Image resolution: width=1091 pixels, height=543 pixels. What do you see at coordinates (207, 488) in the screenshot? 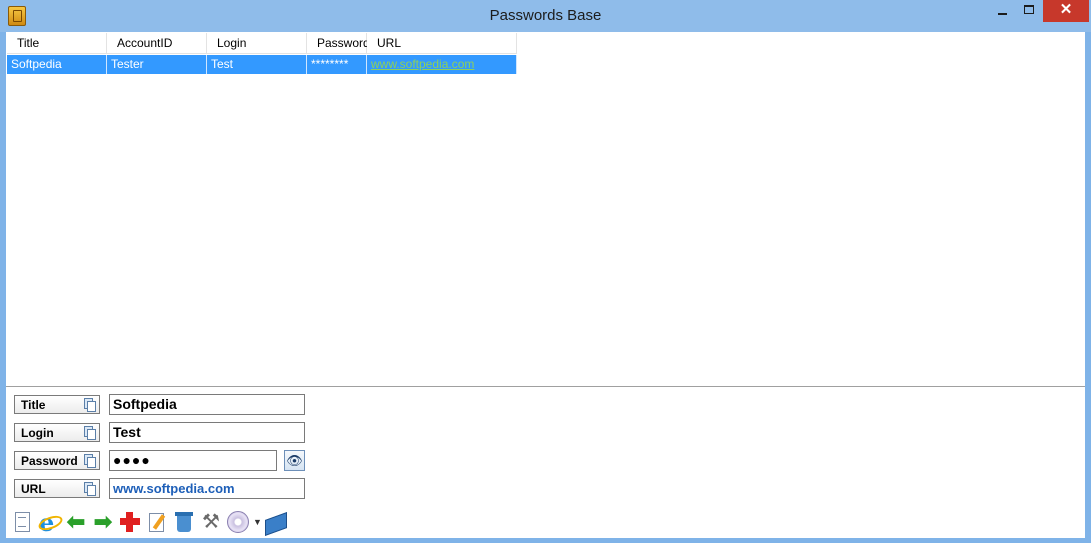
I see `url-field: www.softpedia.com` at bounding box center [207, 488].